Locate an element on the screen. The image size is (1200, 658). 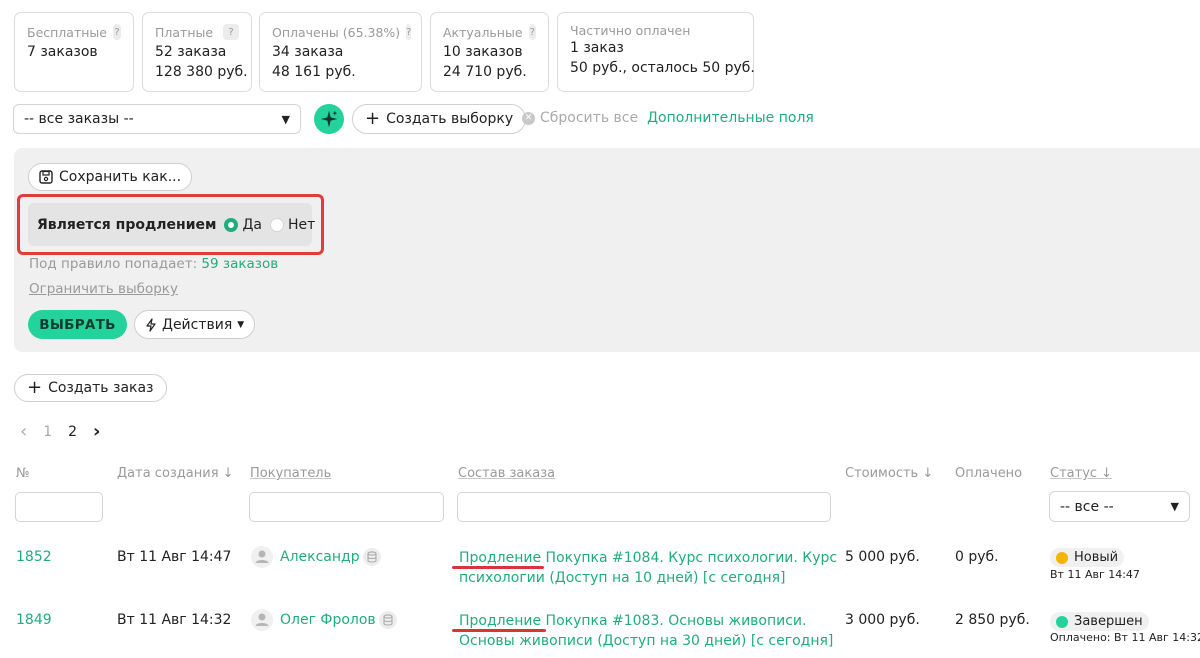
highlight-frame is located at coordinates (170, 224).